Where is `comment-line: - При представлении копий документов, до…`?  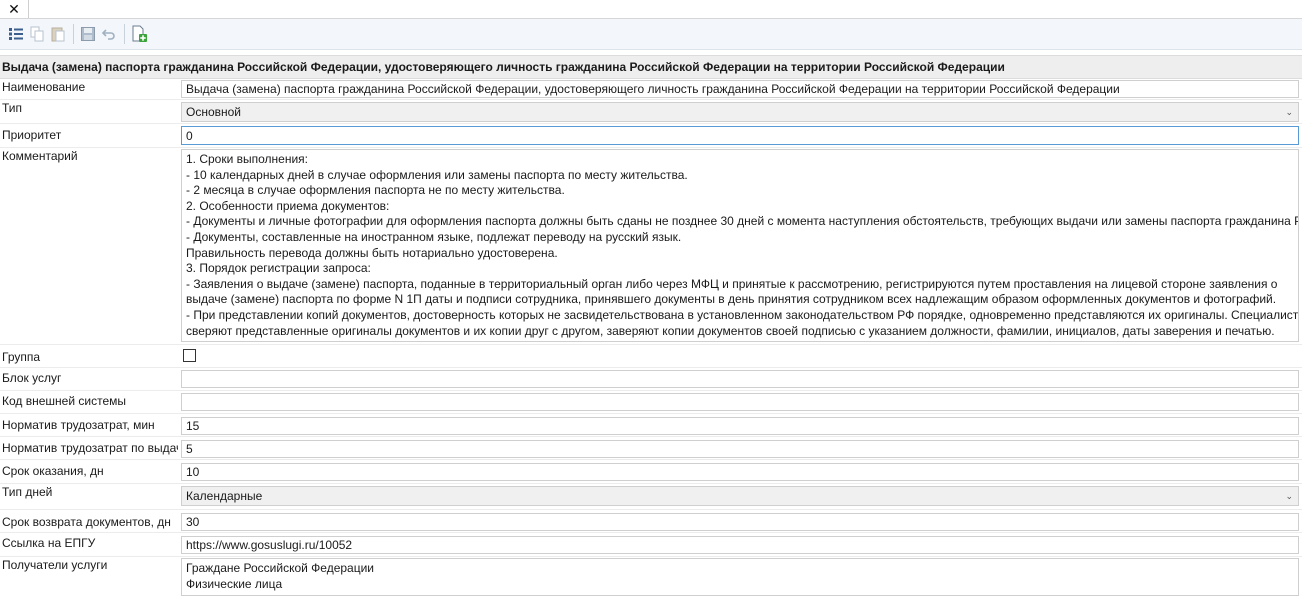
comment-line: - При представлении копий документов, до… is located at coordinates (742, 314).